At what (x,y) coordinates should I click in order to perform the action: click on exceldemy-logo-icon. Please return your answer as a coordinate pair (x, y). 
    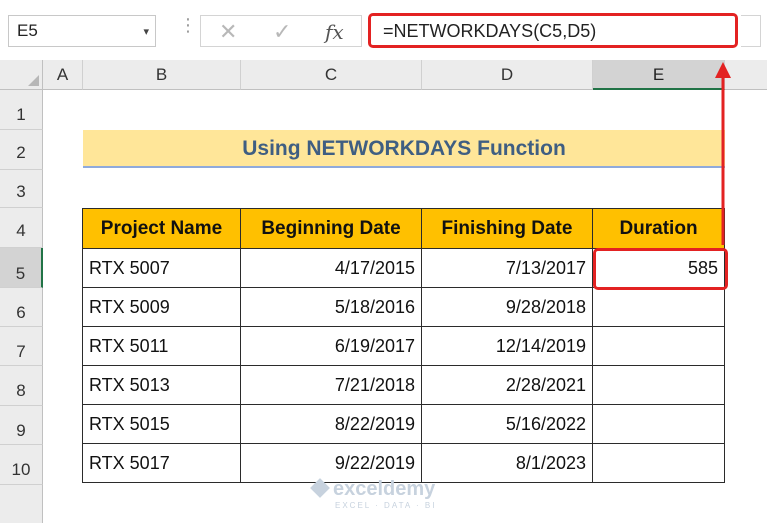
    Looking at the image, I should click on (320, 488).